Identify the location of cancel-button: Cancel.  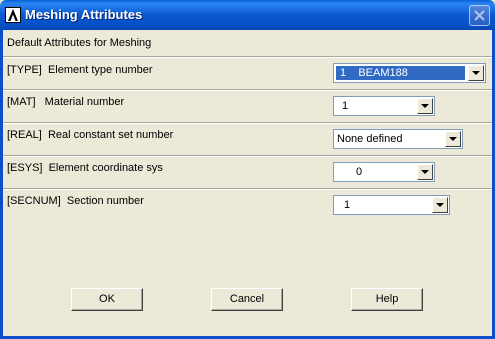
(247, 299).